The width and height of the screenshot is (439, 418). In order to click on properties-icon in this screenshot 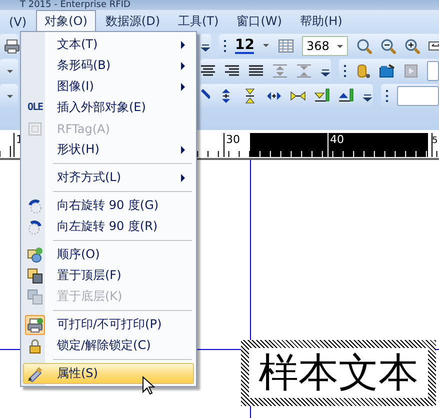, I will do `click(35, 374)`.